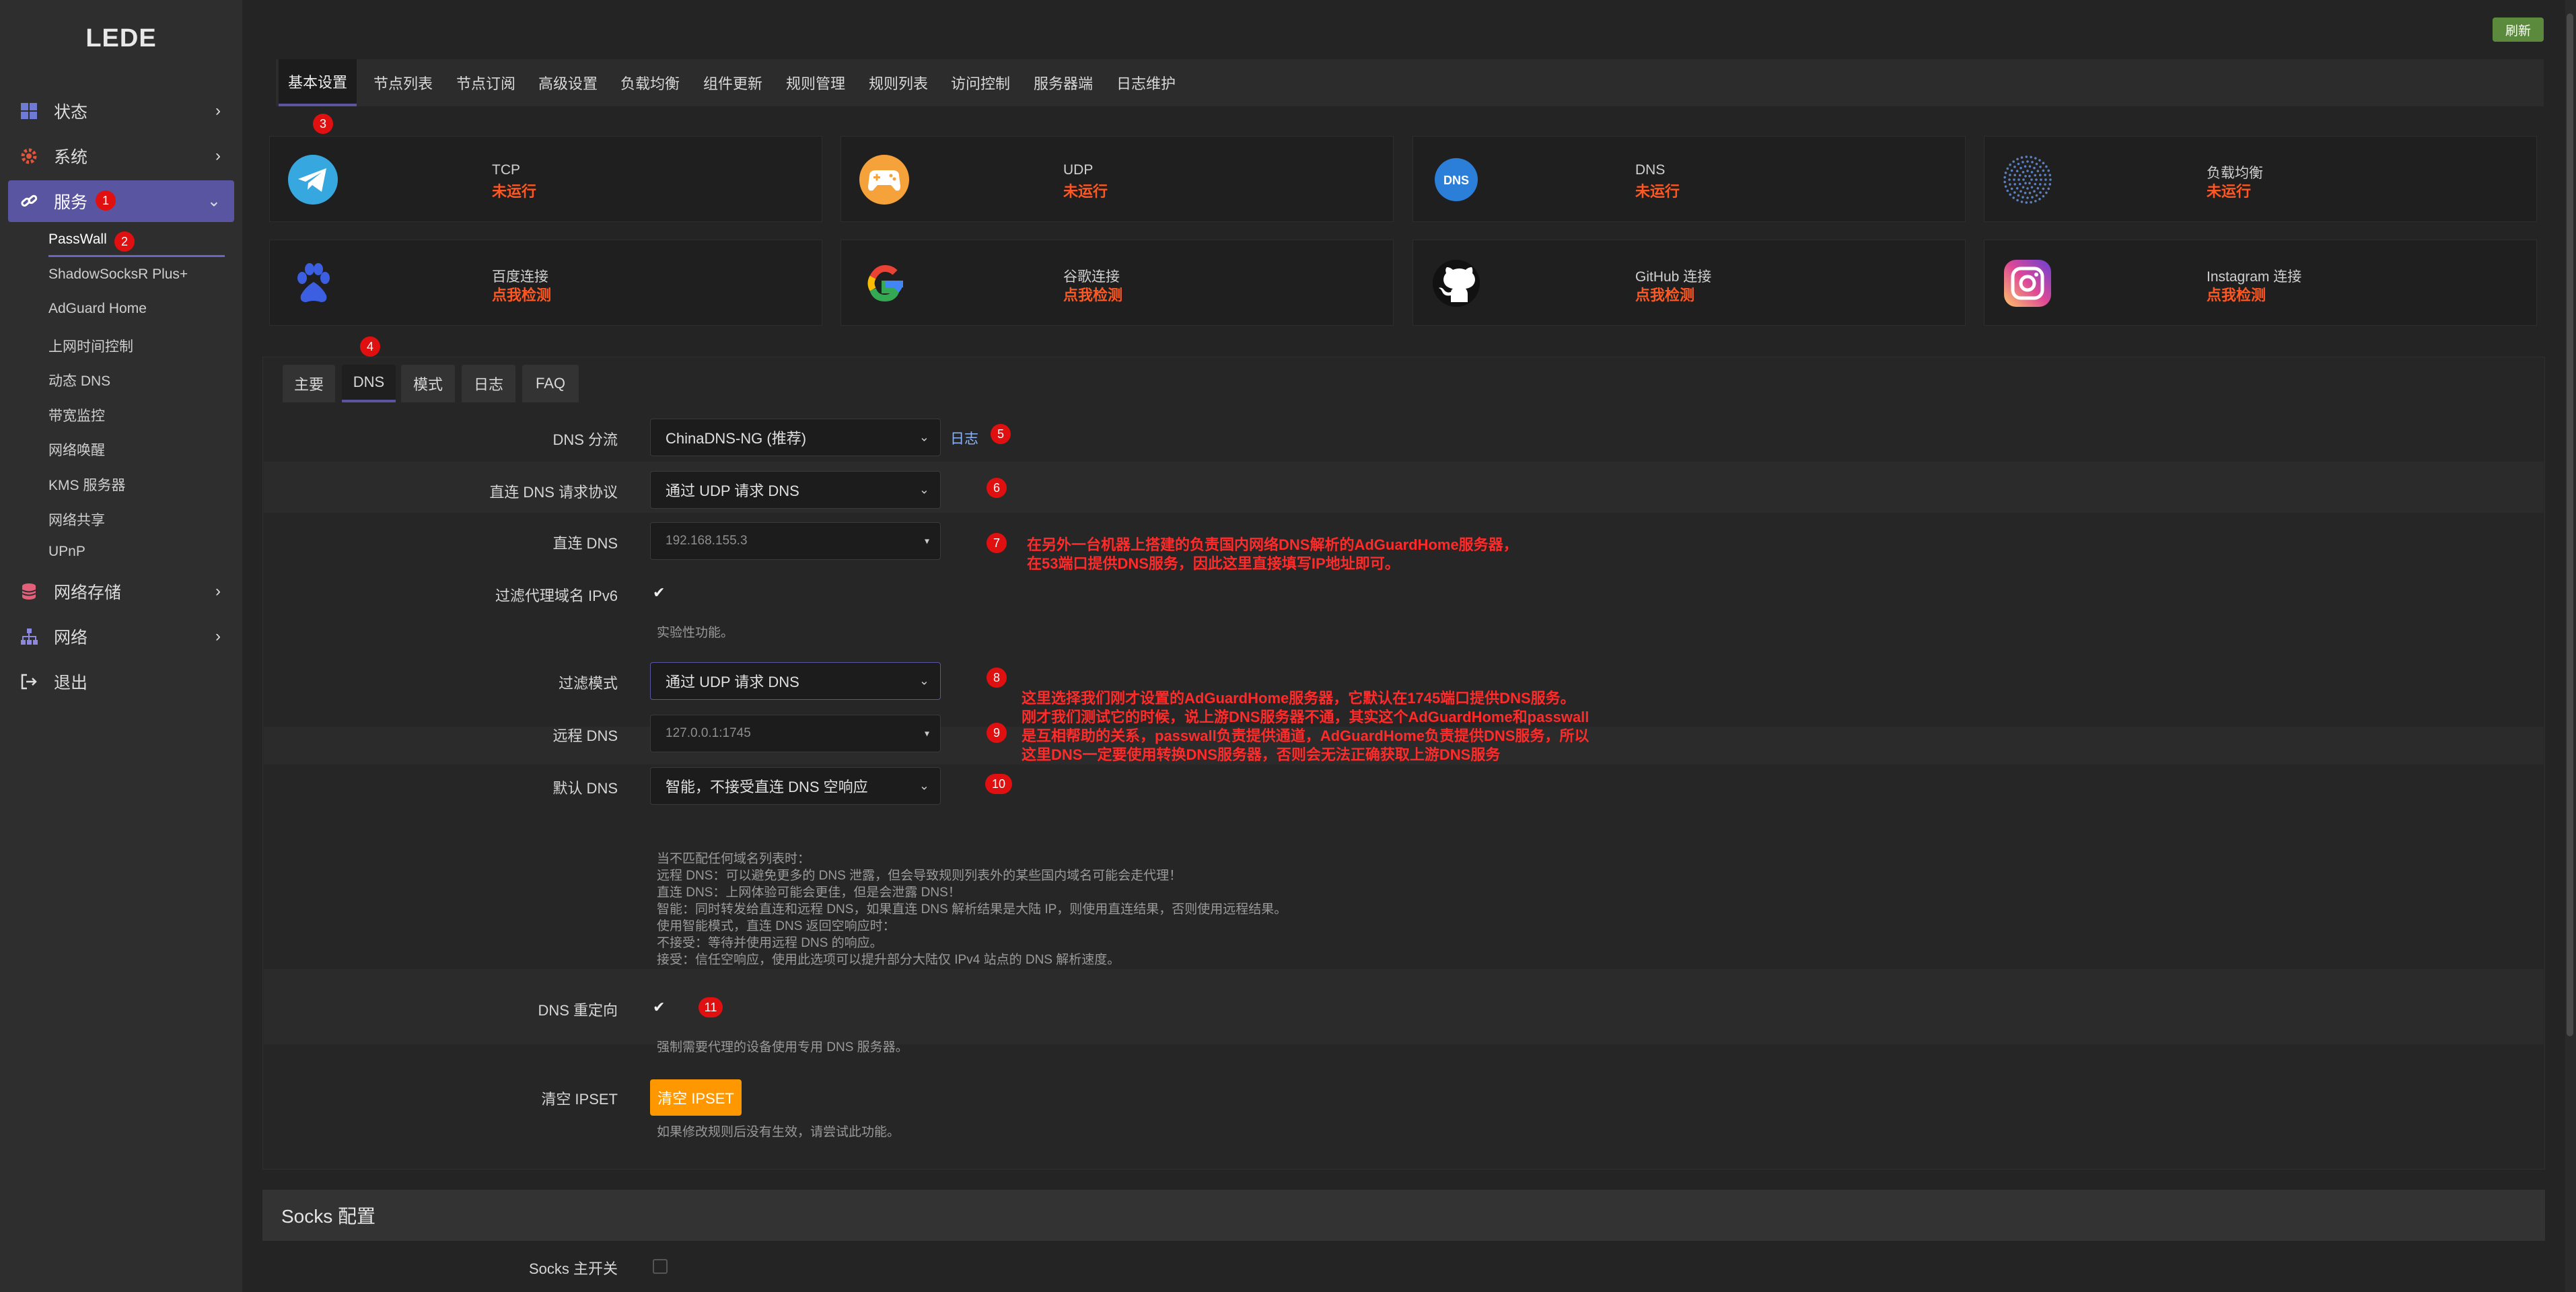 Image resolution: width=2576 pixels, height=1292 pixels. I want to click on annotation-badge: 5, so click(1001, 434).